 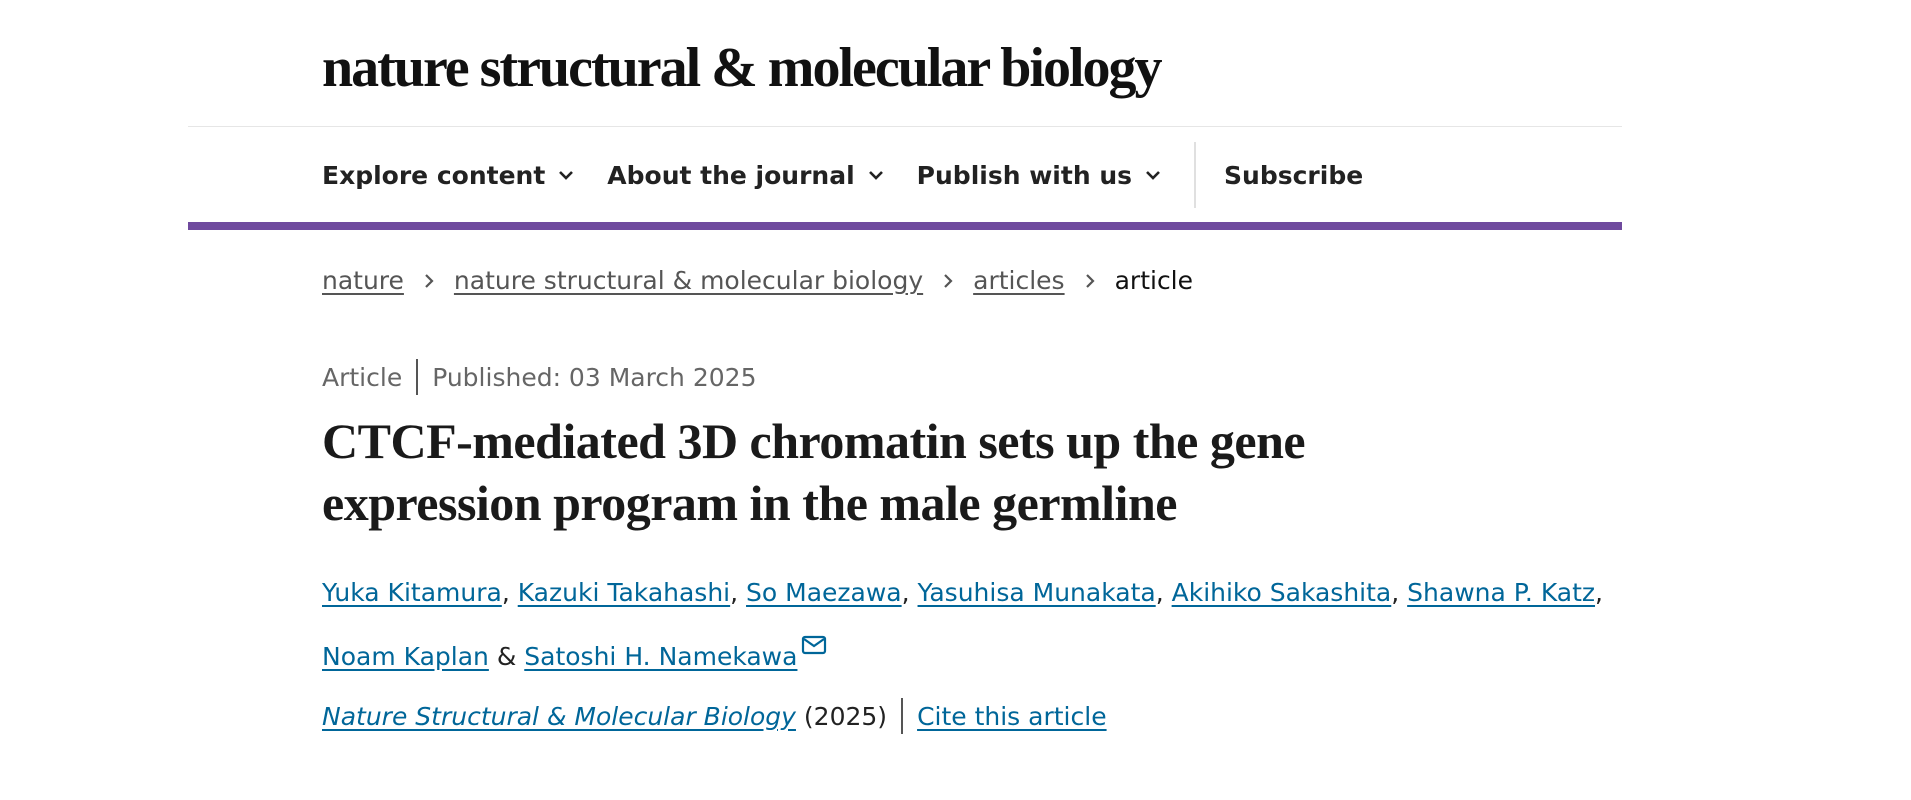 I want to click on author-link: Yuka Kitamura, so click(x=412, y=592).